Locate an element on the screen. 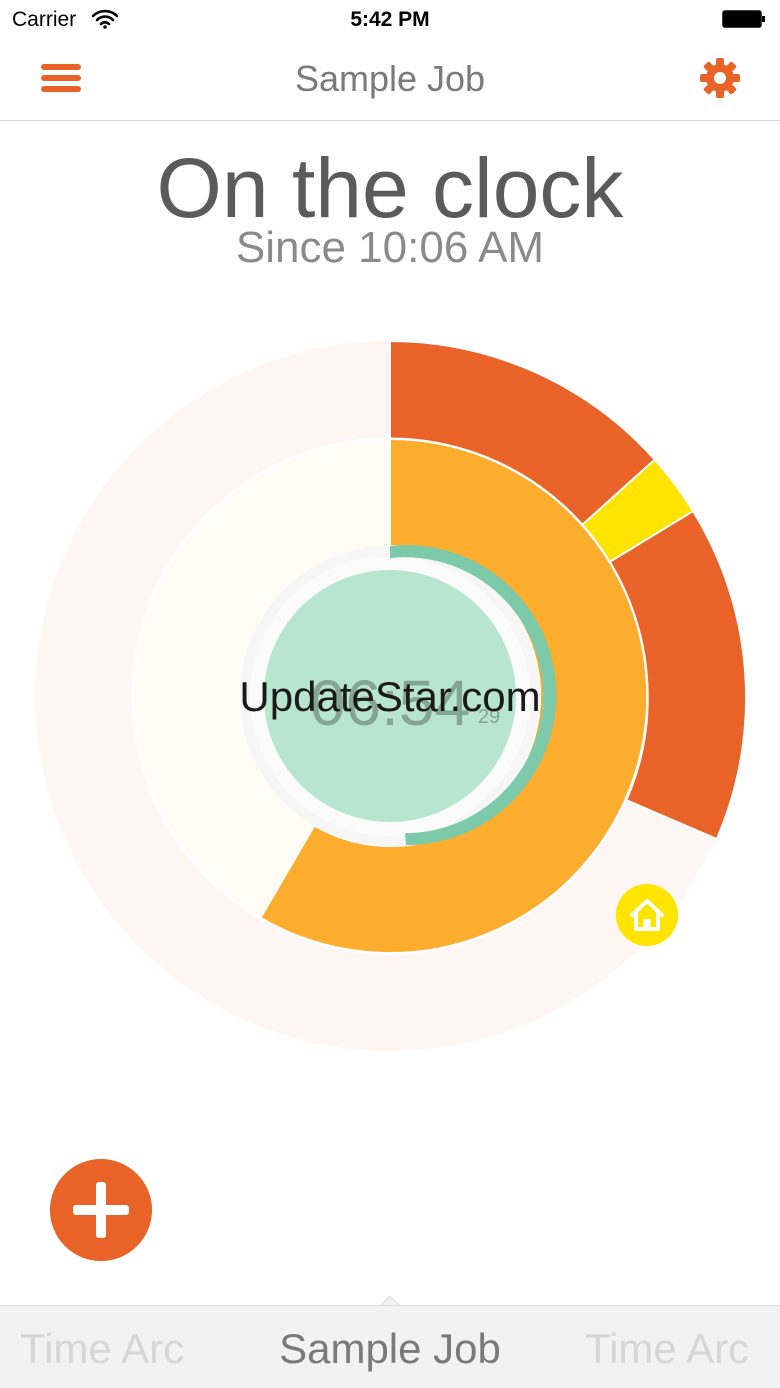 The image size is (780, 1388). job-tab-bar: Time Arc Sample Job Time Arc is located at coordinates (390, 1346).